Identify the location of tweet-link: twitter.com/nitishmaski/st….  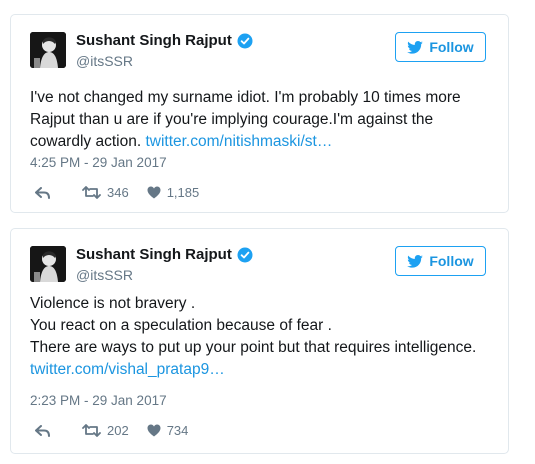
(238, 141).